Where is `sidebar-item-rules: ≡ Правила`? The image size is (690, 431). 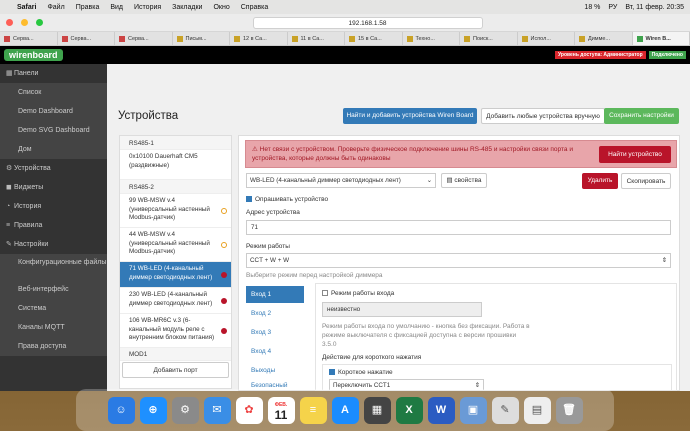
sidebar-item-rules: ≡ Правила is located at coordinates (53, 225).